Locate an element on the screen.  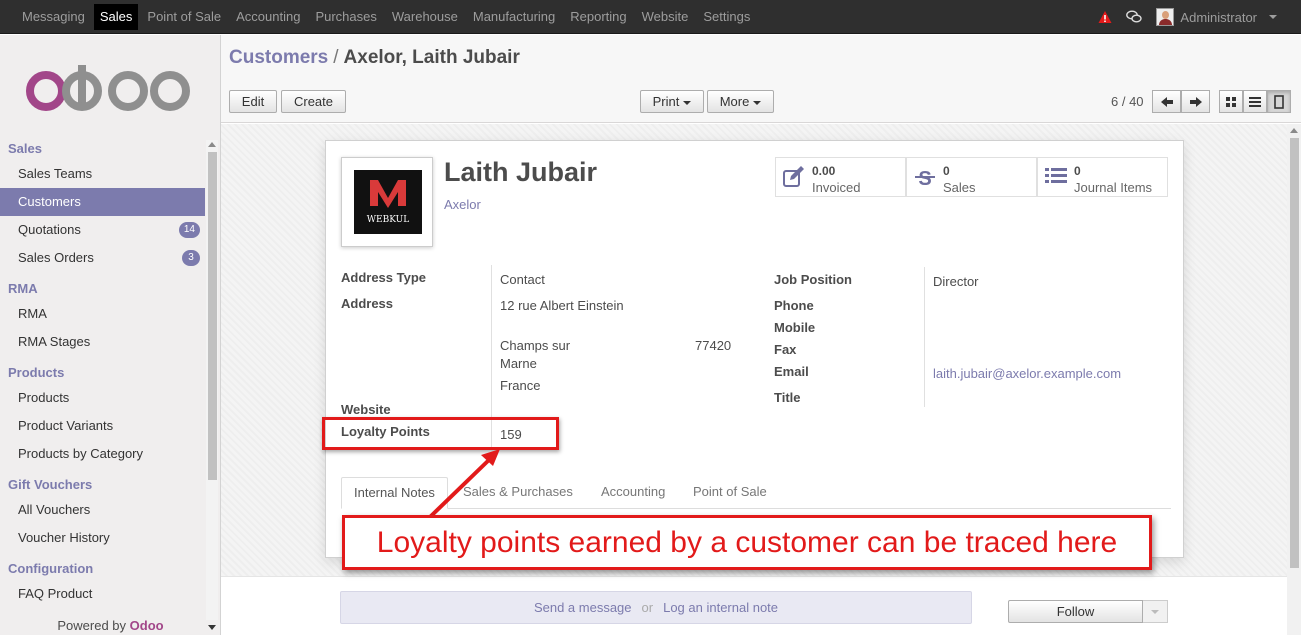
sales-value: 0 is located at coordinates (946, 171).